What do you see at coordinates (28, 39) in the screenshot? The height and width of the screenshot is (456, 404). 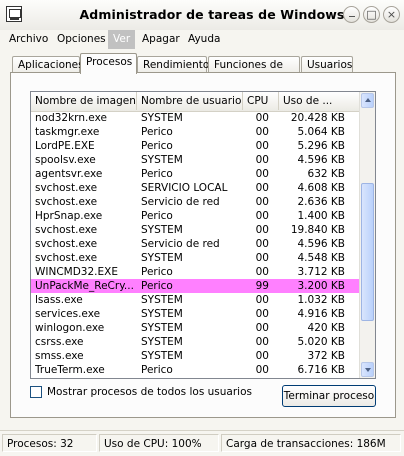 I see `menu-archivo: Archivo` at bounding box center [28, 39].